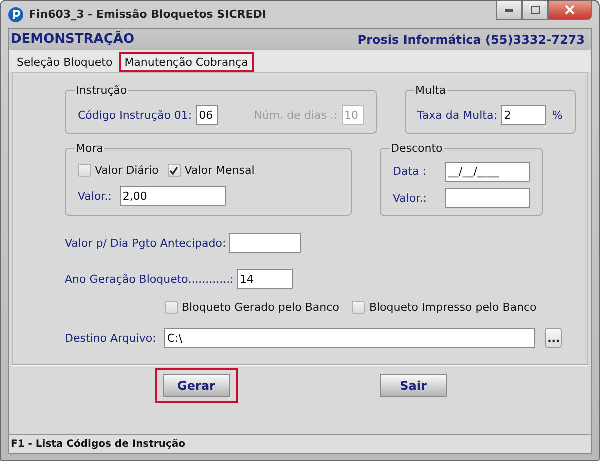 This screenshot has width=600, height=461. I want to click on tab: Seleção Bloqueto, so click(65, 62).